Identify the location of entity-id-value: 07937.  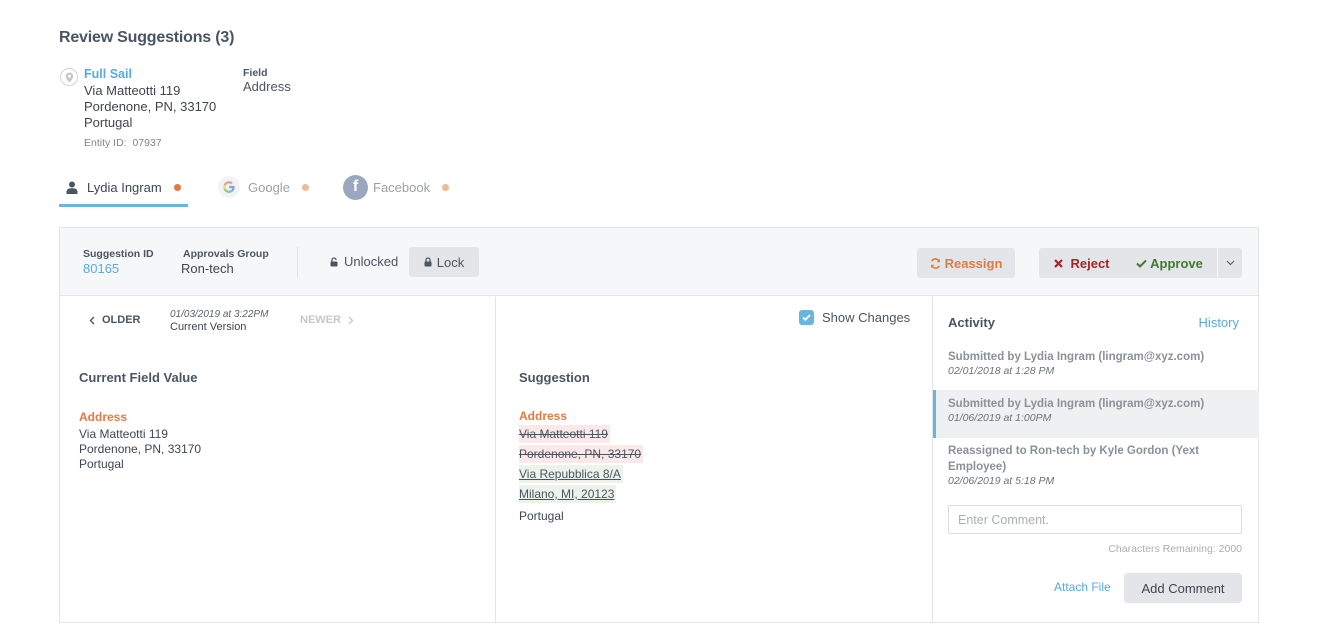
(147, 143).